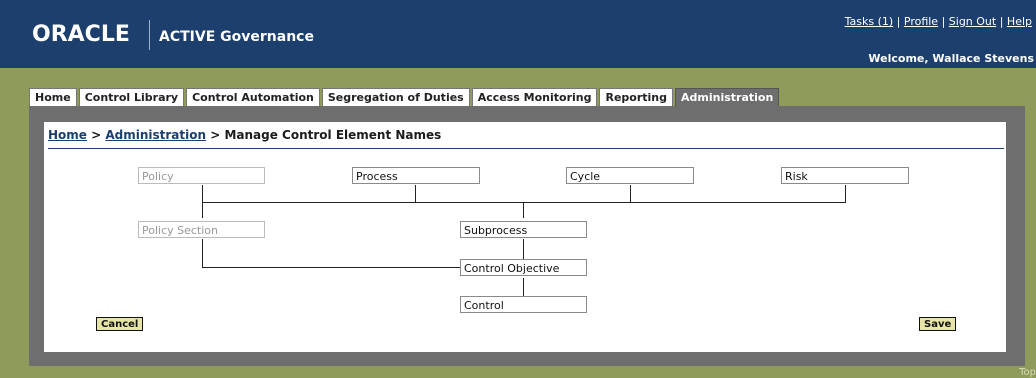 The height and width of the screenshot is (378, 1036). Describe the element at coordinates (81, 34) in the screenshot. I see `oracle-logo: ORACLE` at that location.